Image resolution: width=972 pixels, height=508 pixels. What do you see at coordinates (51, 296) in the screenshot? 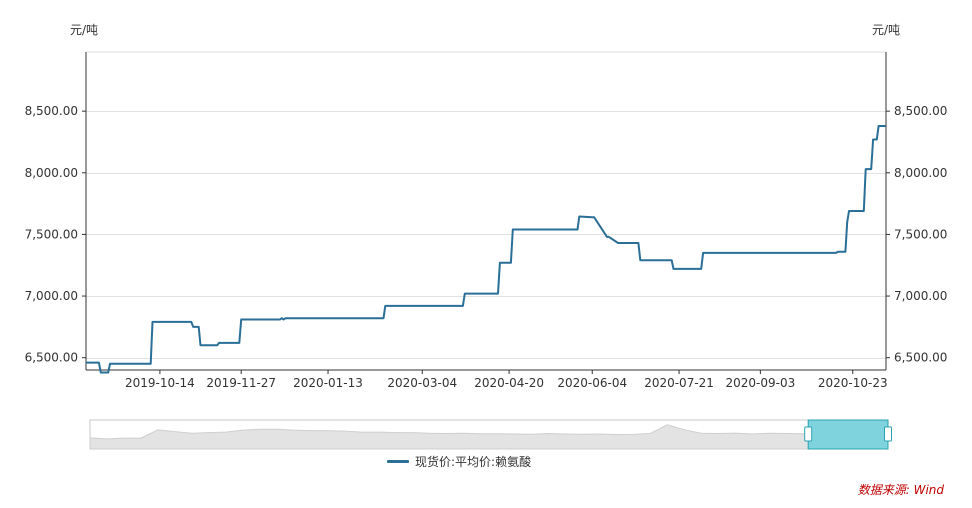
I see `y-tick-label-left: 7,000.00` at bounding box center [51, 296].